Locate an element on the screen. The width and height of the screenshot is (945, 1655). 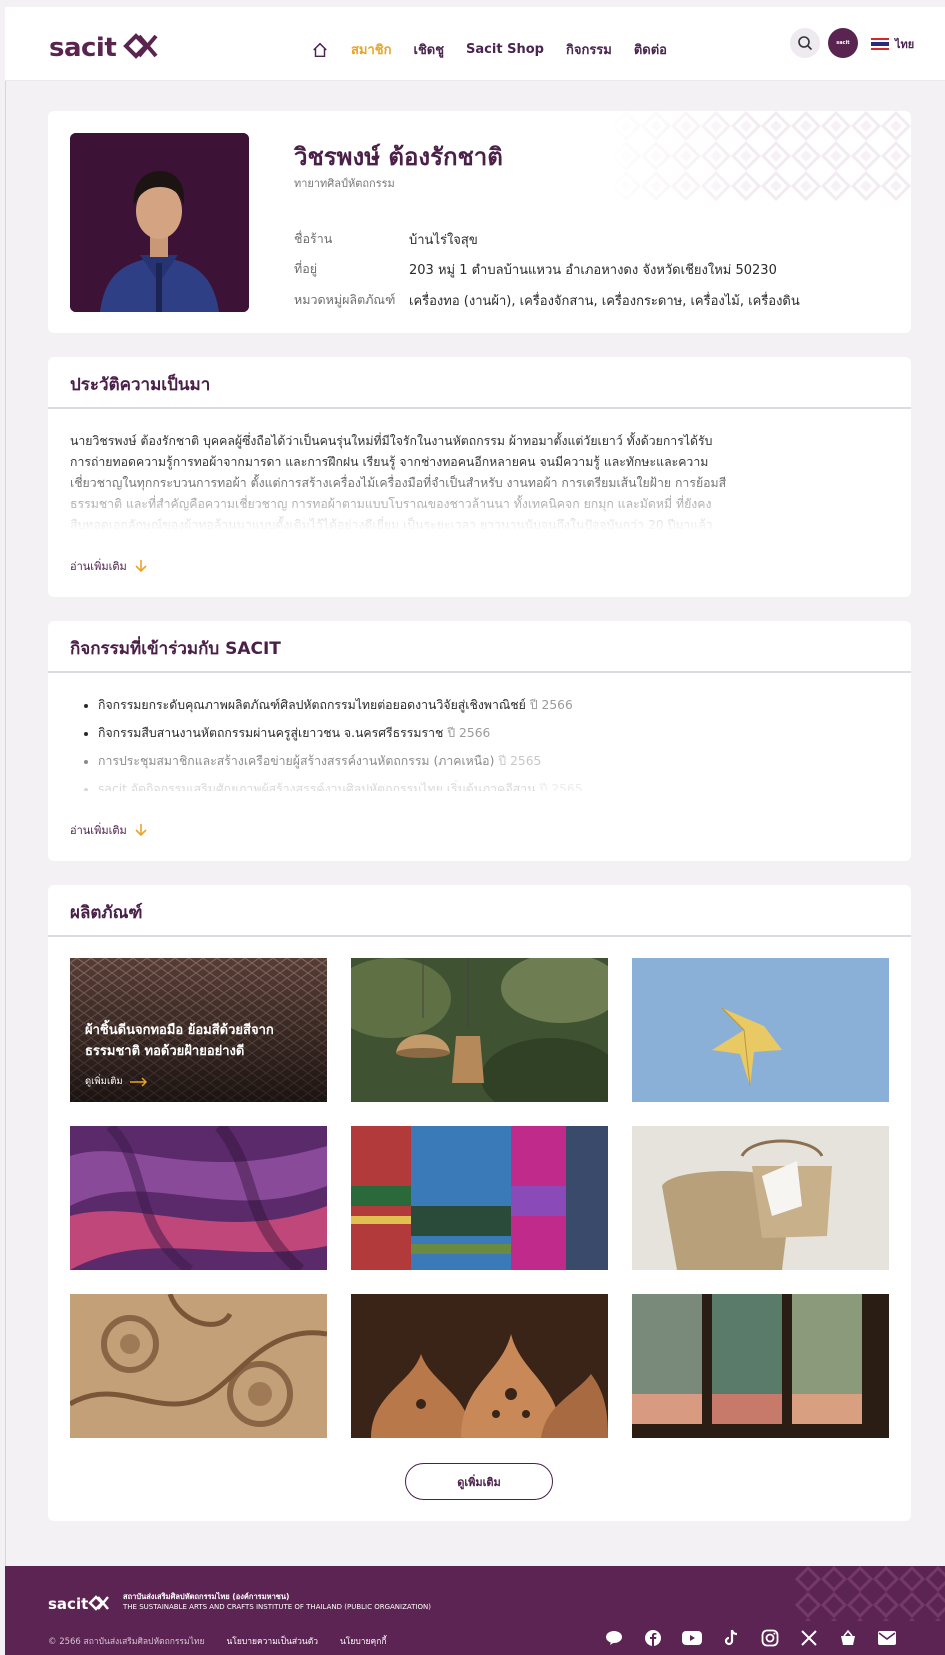
field-value: บ้านไร่ใจสุข is located at coordinates (443, 240).